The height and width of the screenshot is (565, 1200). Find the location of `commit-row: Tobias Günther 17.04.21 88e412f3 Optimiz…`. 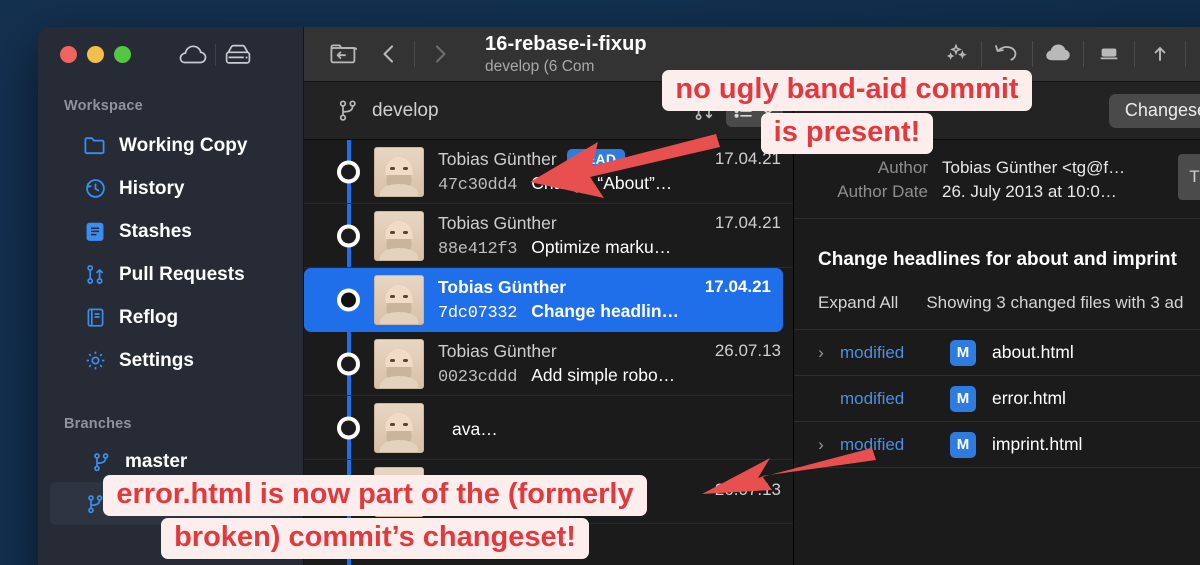

commit-row: Tobias Günther 17.04.21 88e412f3 Optimiz… is located at coordinates (548, 236).